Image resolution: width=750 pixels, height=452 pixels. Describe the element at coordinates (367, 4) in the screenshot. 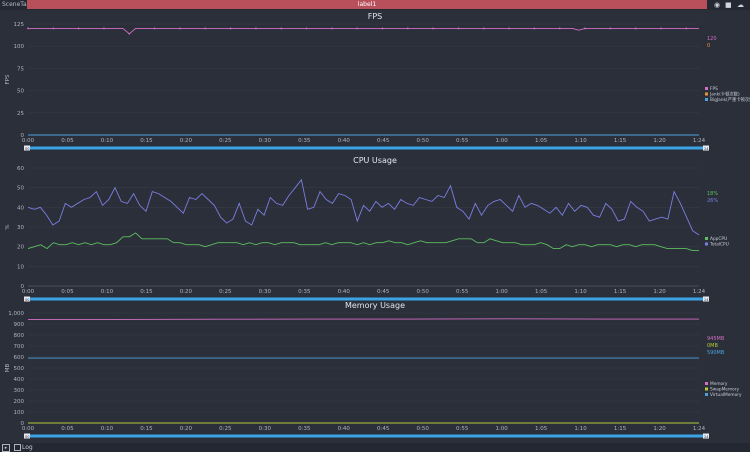

I see `label-tab: label1` at that location.